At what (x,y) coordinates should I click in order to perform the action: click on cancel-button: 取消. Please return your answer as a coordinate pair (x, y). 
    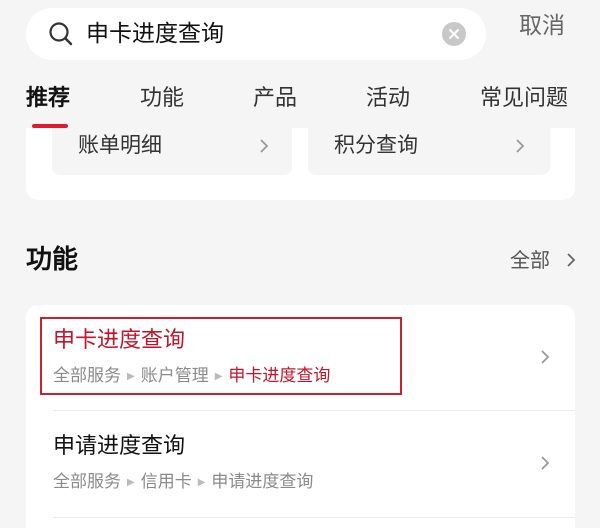
    Looking at the image, I should click on (542, 26).